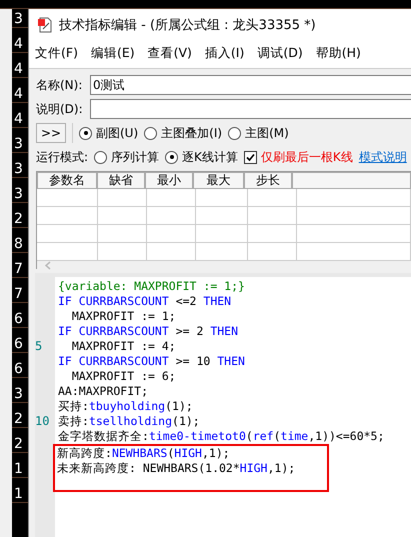 The image size is (411, 537). Describe the element at coordinates (60, 109) in the screenshot. I see `field-label: 说明(D):` at that location.